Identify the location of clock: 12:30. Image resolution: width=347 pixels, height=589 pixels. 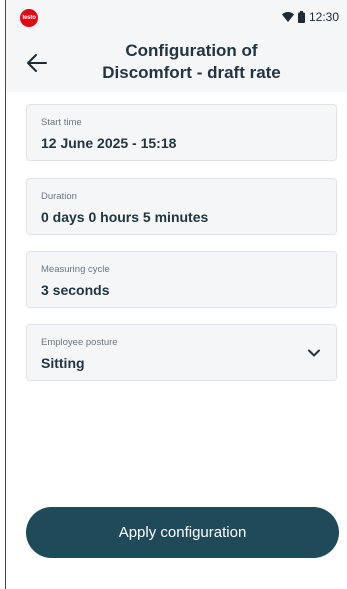
(323, 17).